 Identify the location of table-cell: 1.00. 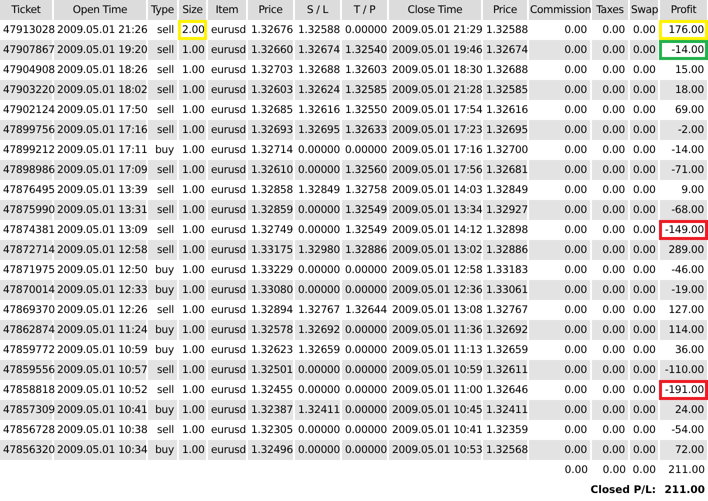
(192, 450).